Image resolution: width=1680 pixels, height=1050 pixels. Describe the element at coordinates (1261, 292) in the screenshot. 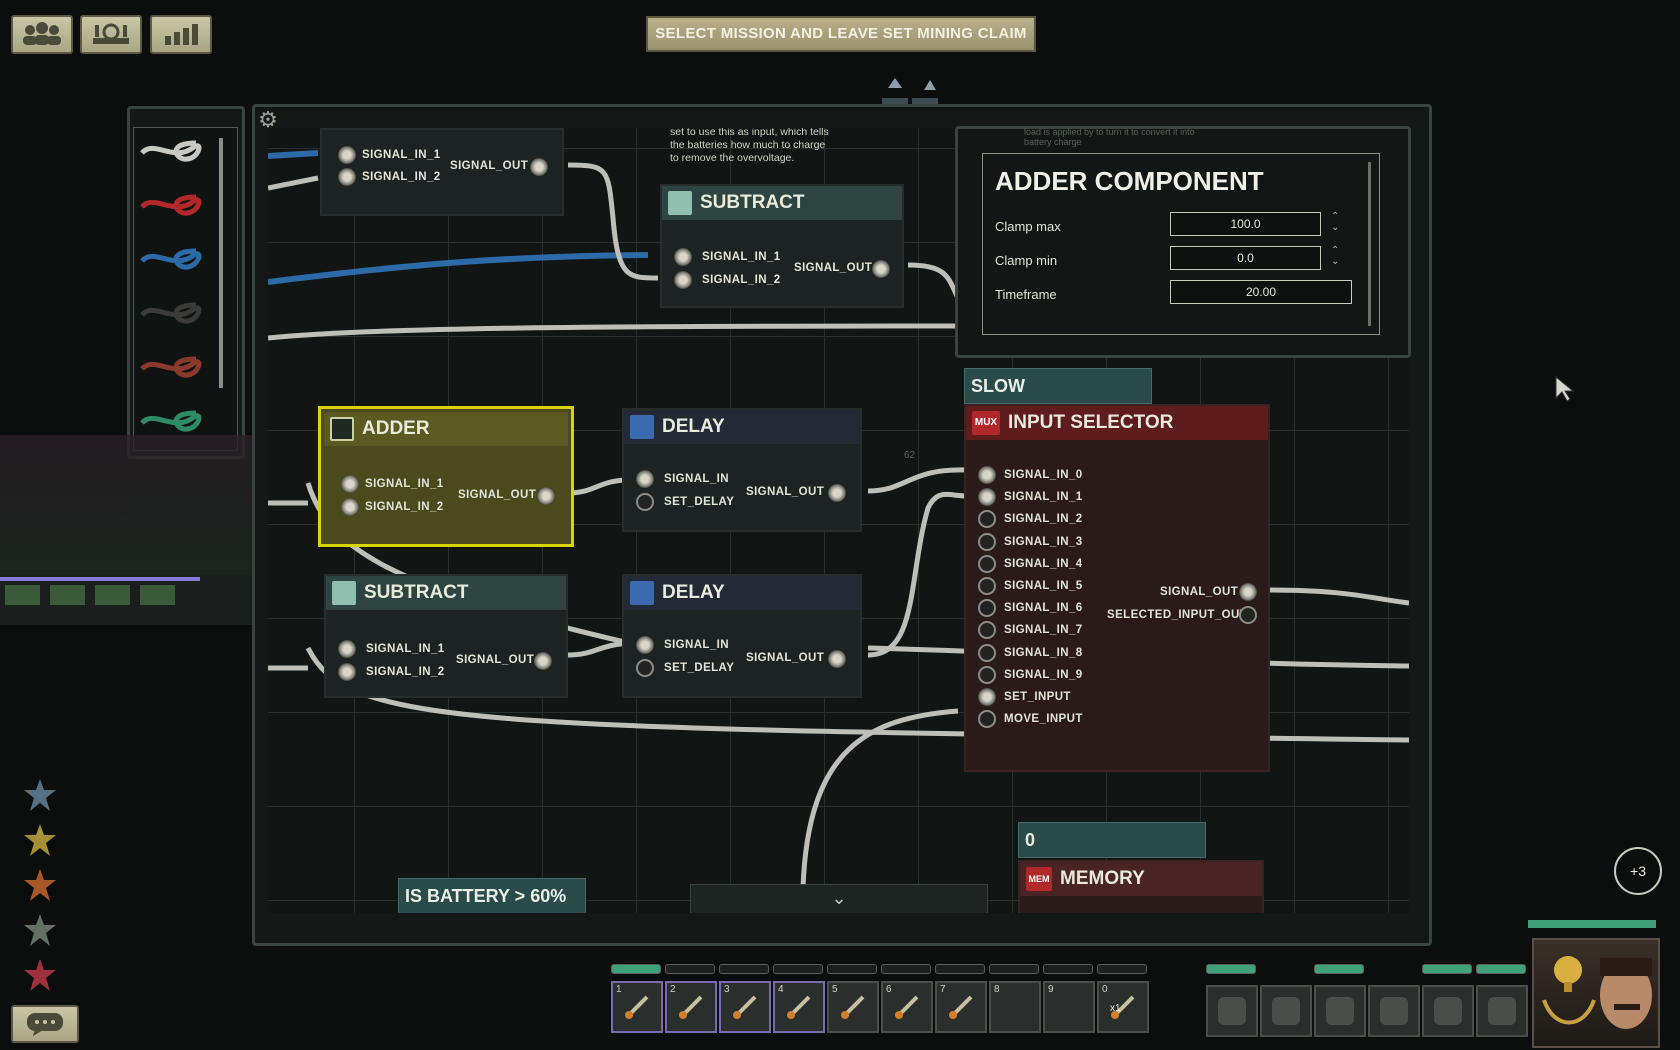

I see `timeframe-input: 20.00` at that location.